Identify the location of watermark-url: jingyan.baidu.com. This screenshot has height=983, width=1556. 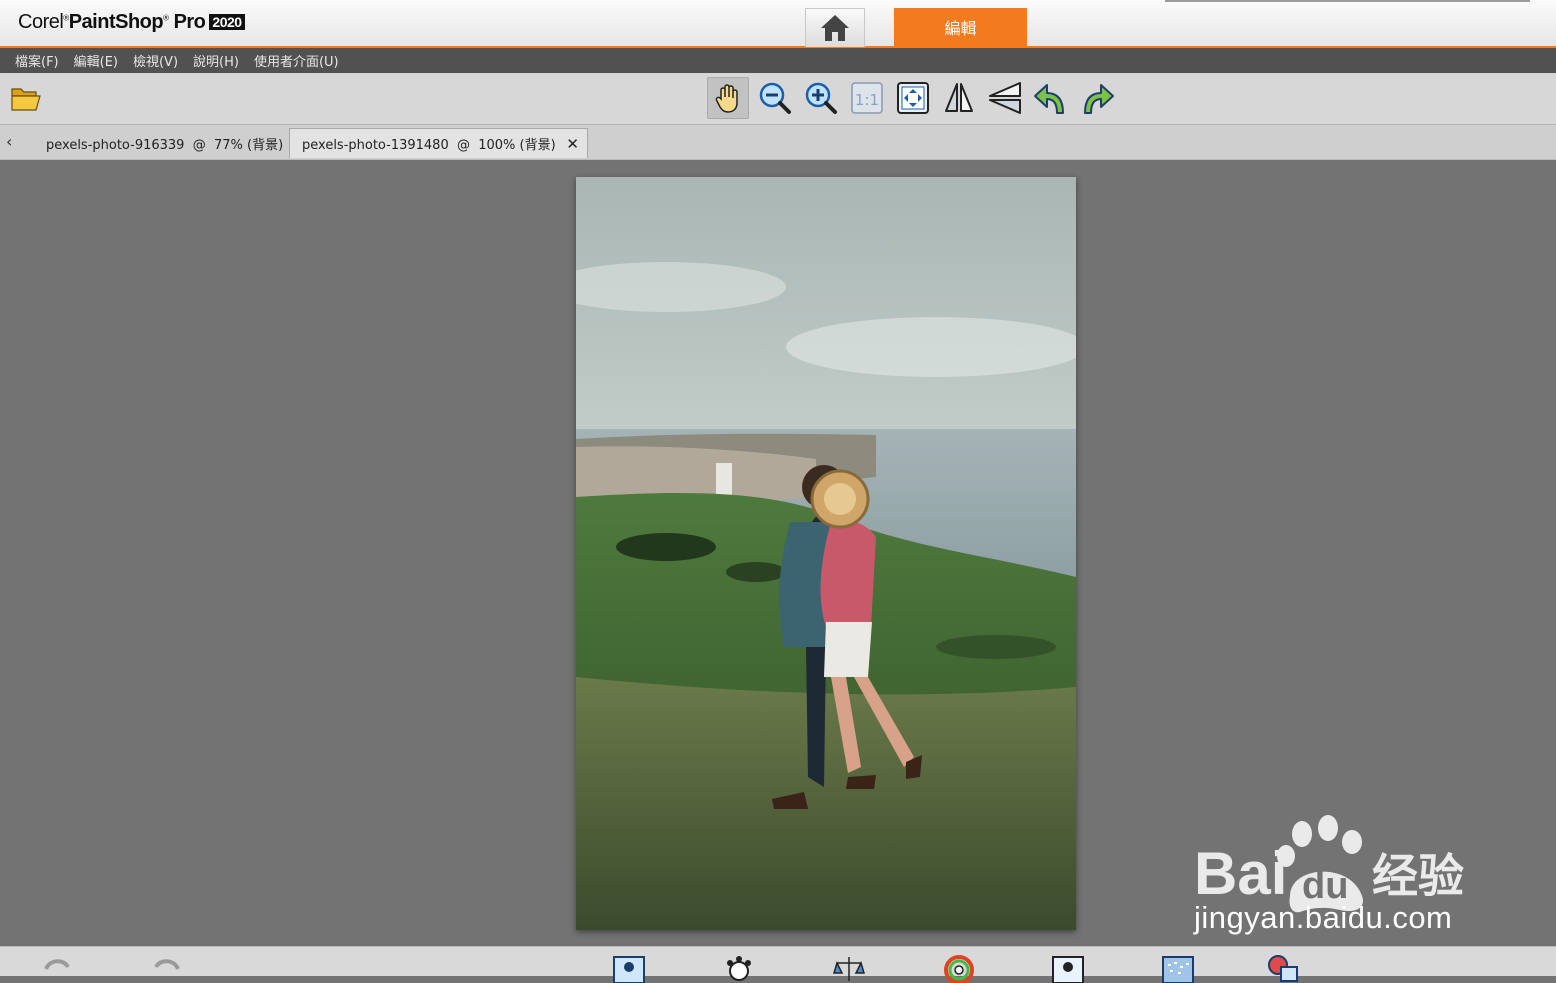
(1323, 917).